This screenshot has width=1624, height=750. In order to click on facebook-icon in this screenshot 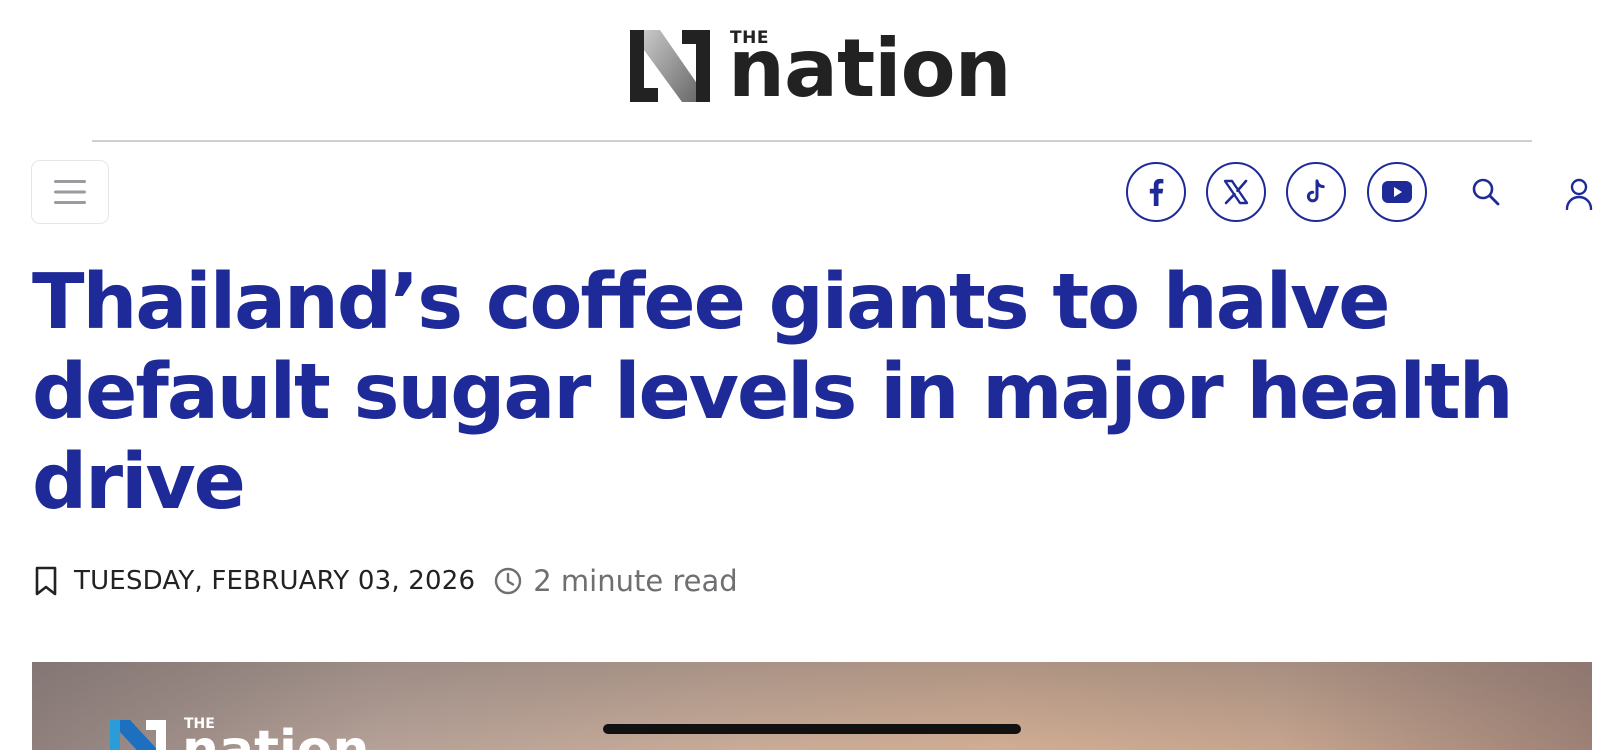, I will do `click(1156, 192)`.